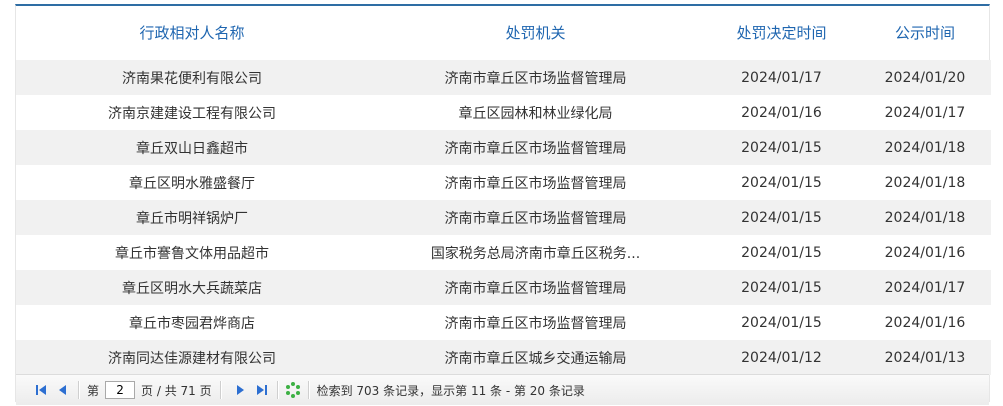 This screenshot has height=406, width=1003. What do you see at coordinates (192, 148) in the screenshot?
I see `cell-name: 章丘双山日鑫超市` at bounding box center [192, 148].